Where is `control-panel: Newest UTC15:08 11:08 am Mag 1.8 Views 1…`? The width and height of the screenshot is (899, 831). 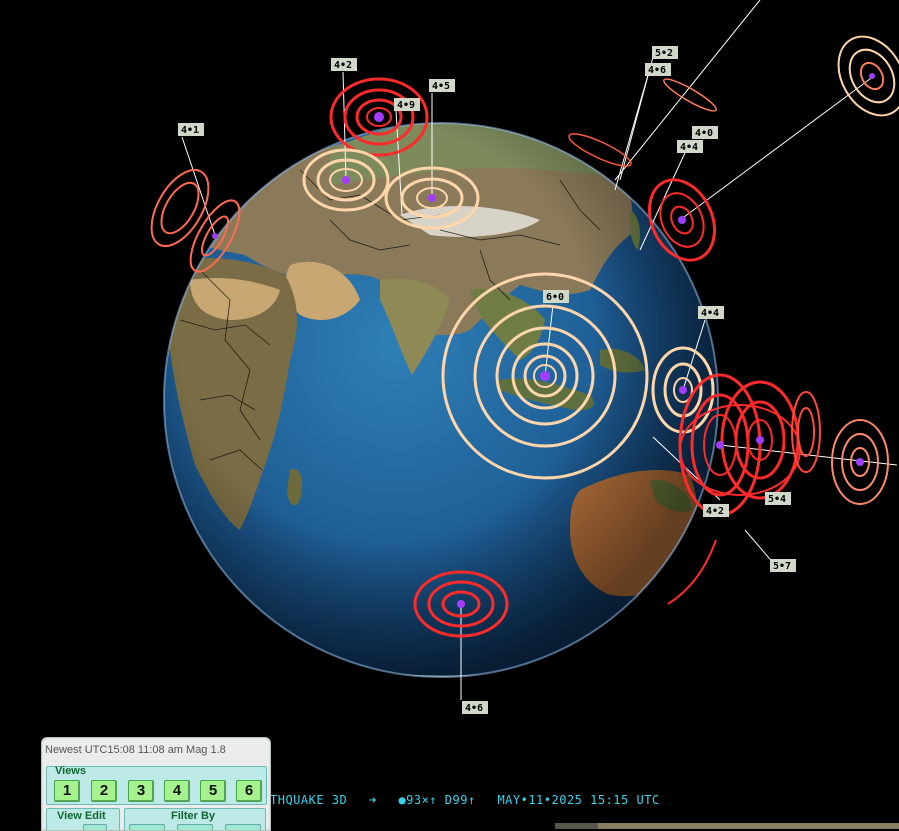 control-panel: Newest UTC15:08 11:08 am Mag 1.8 Views 1… is located at coordinates (156, 784).